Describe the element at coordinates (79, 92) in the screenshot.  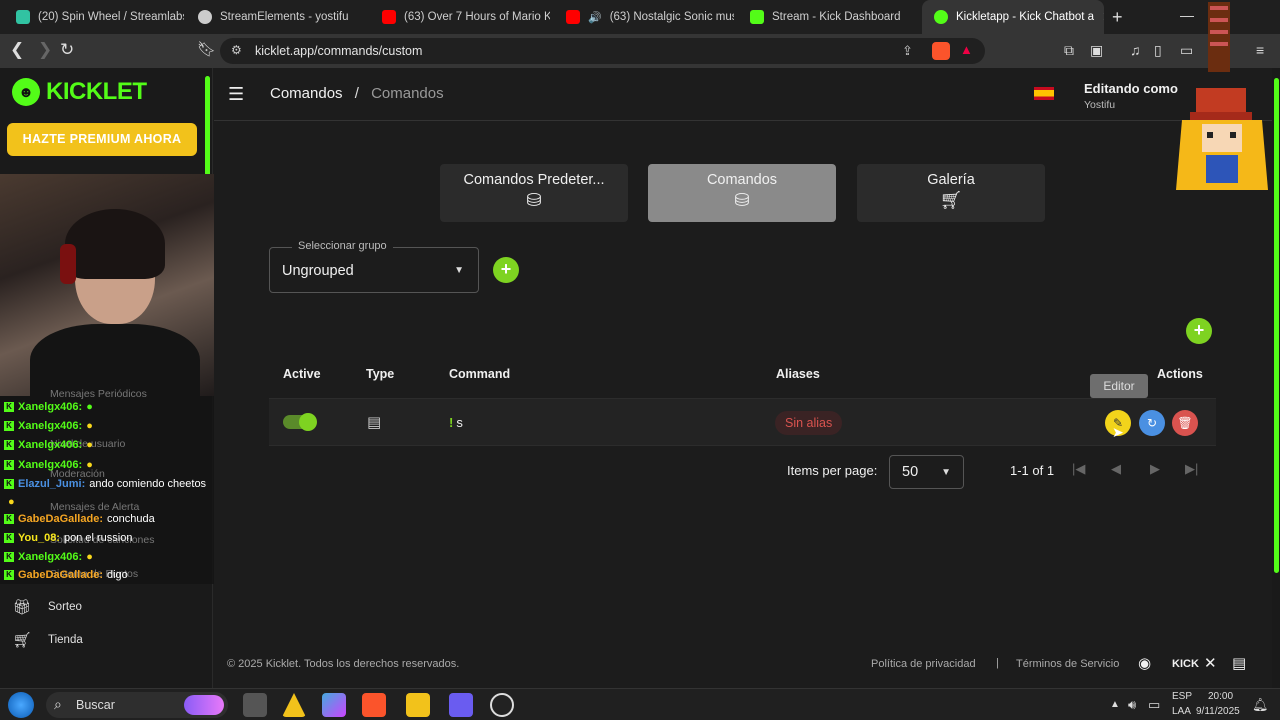
I see `logo: ☻ KICKLET` at that location.